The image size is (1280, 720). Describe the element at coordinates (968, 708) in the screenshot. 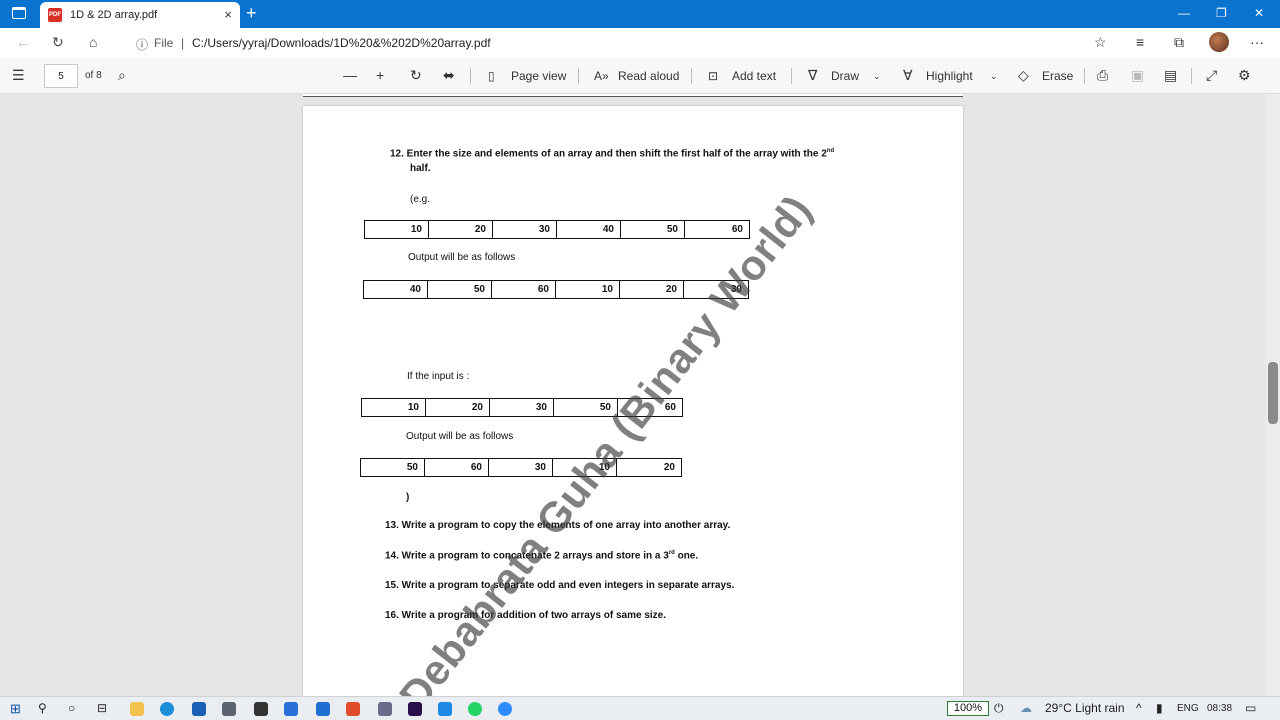

I see `zoom-level-badge: 100%` at that location.